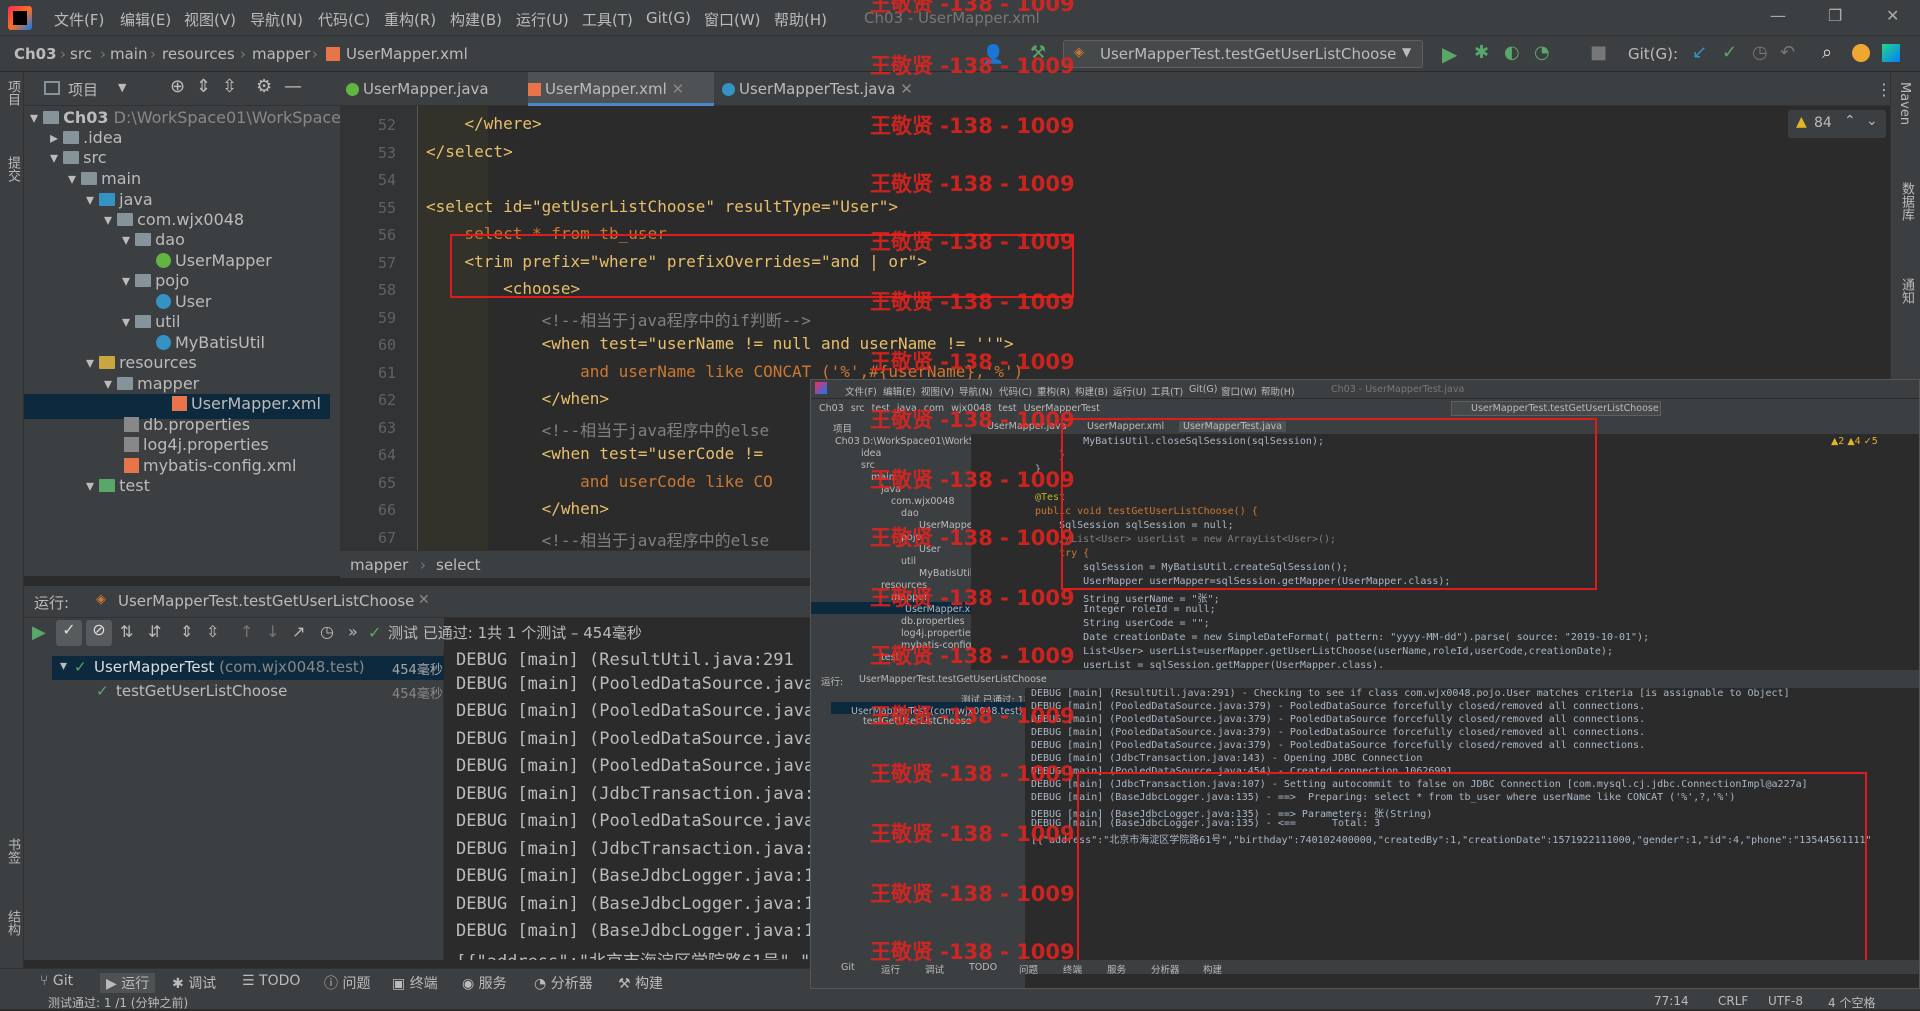  I want to click on menu-code: 代码(C), so click(344, 19).